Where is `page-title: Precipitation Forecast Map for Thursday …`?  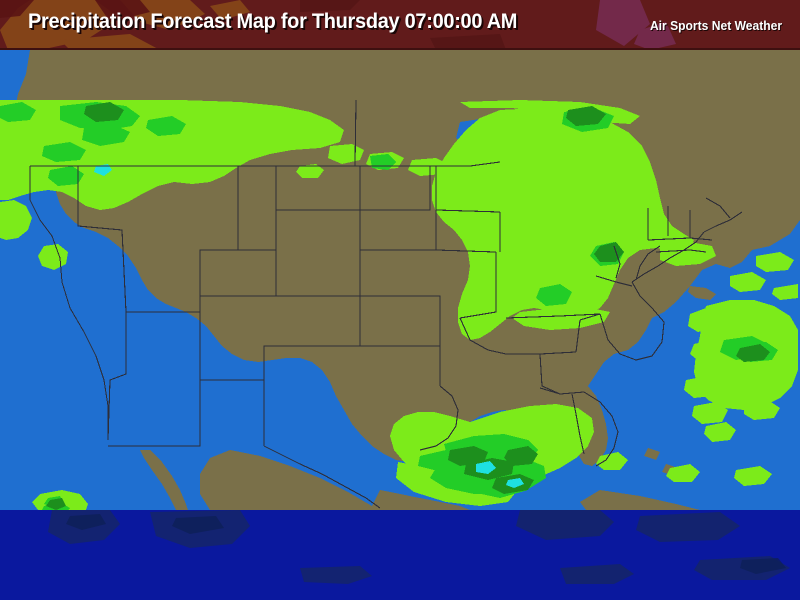 page-title: Precipitation Forecast Map for Thursday … is located at coordinates (273, 21).